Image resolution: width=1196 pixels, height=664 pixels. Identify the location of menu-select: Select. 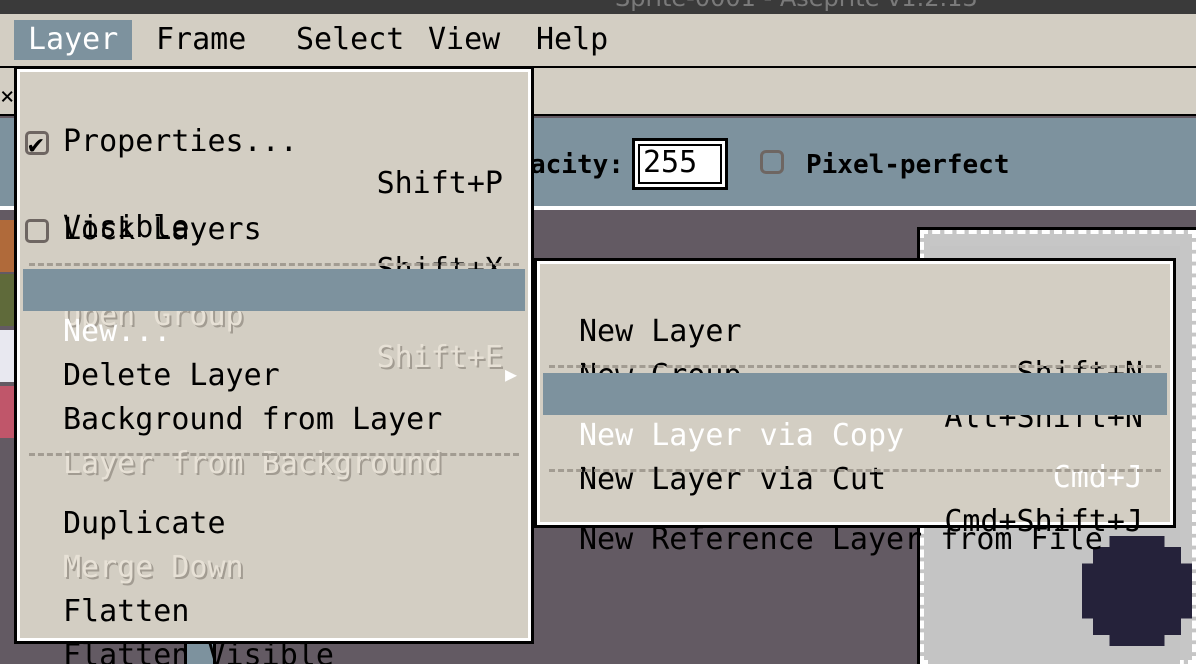
(350, 40).